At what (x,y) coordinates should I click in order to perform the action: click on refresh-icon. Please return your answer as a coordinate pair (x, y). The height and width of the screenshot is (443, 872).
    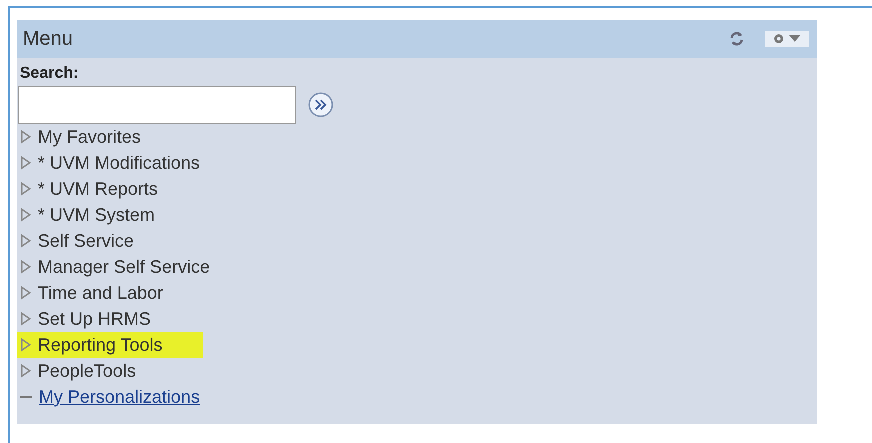
    Looking at the image, I should click on (737, 39).